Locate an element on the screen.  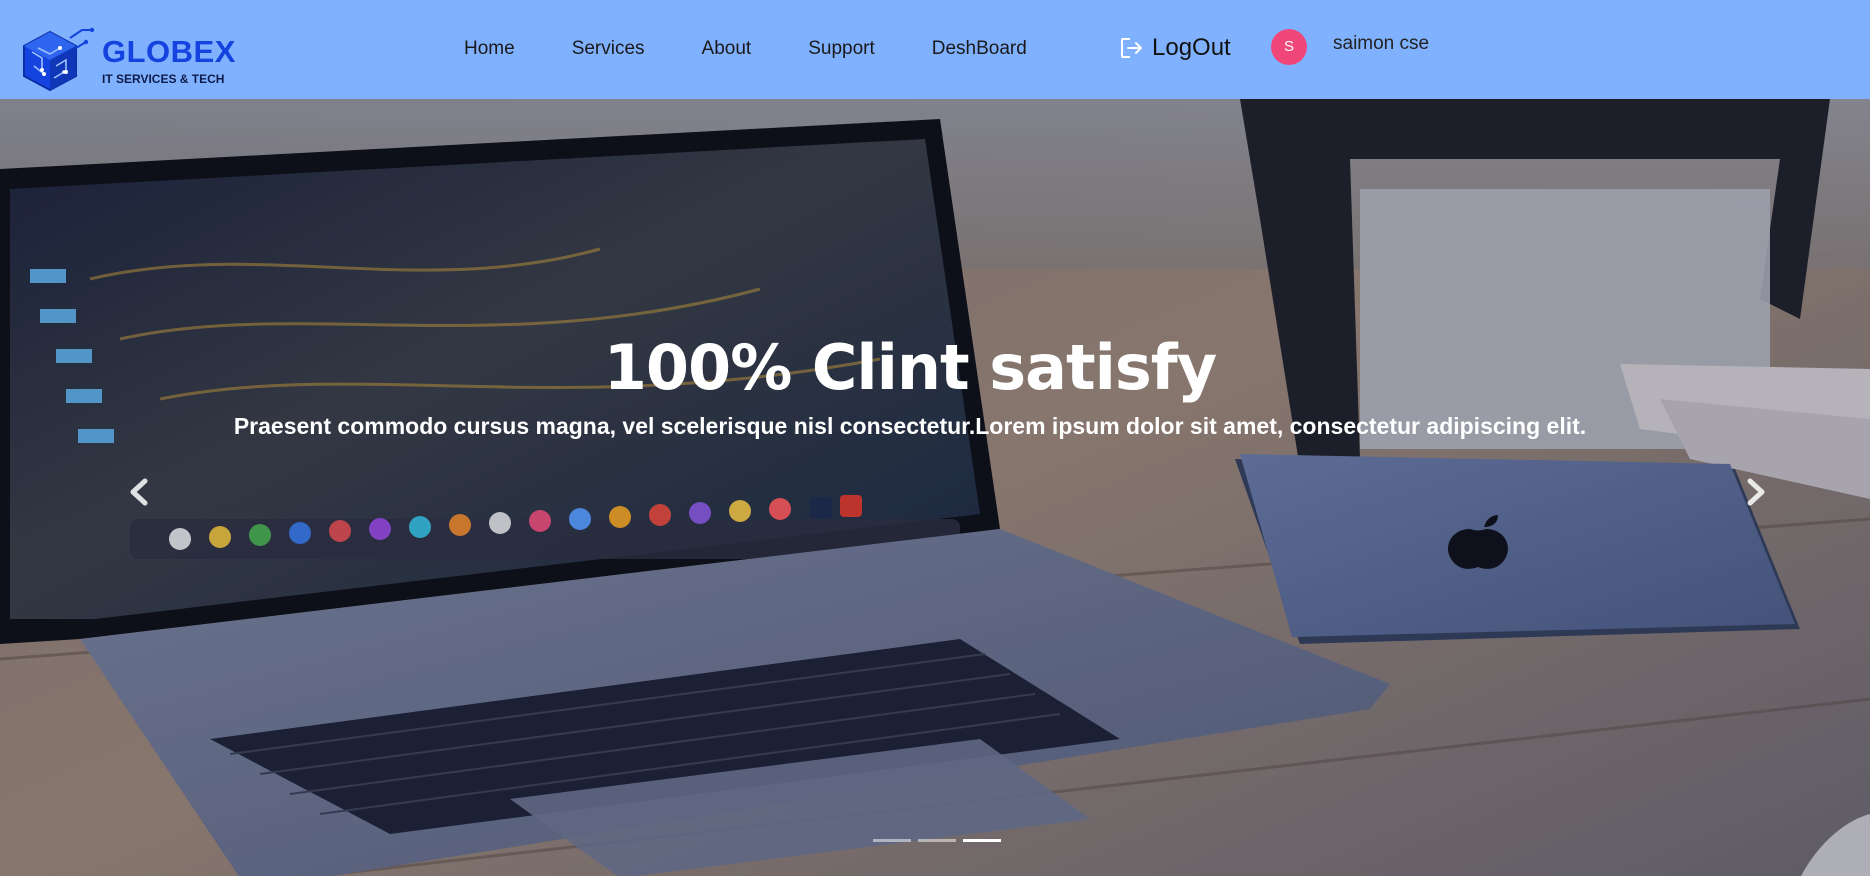
brand-tagline: IT SERVICES & TECH is located at coordinates (163, 79).